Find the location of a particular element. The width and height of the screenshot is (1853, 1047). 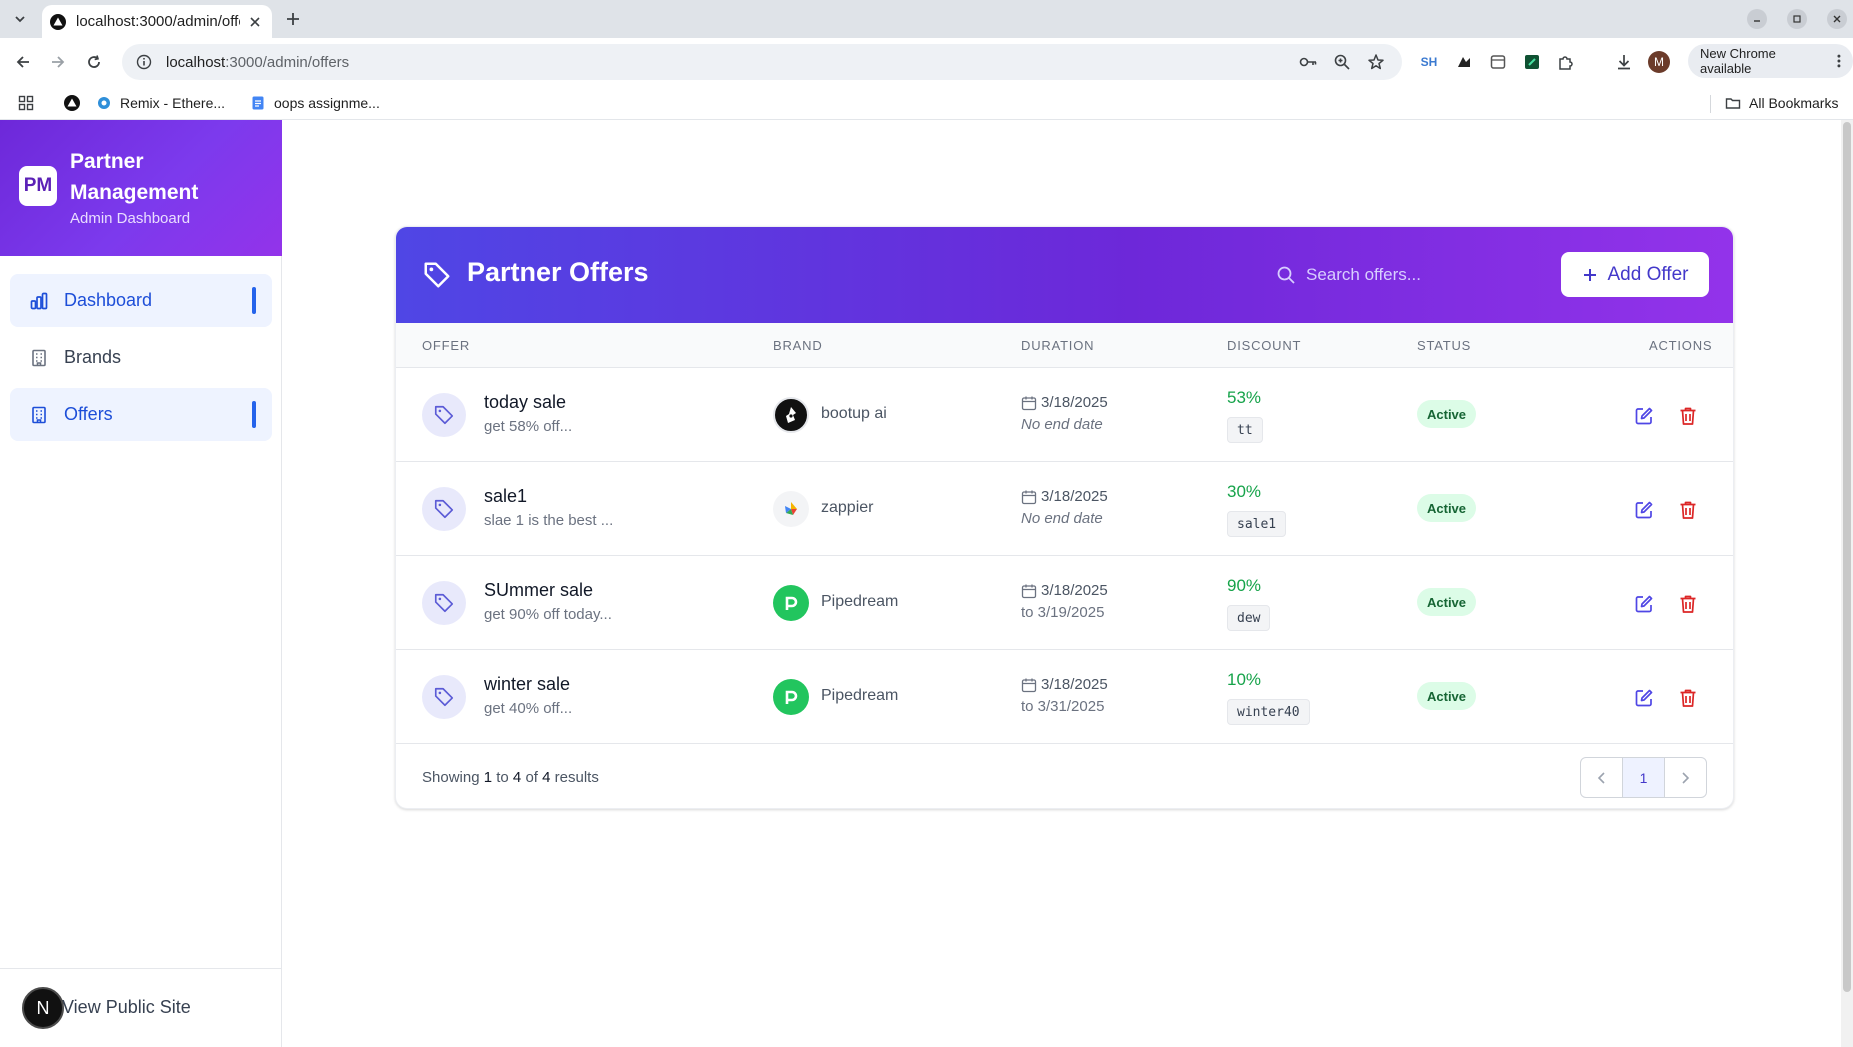

kebab-menu-icon is located at coordinates (1839, 61).